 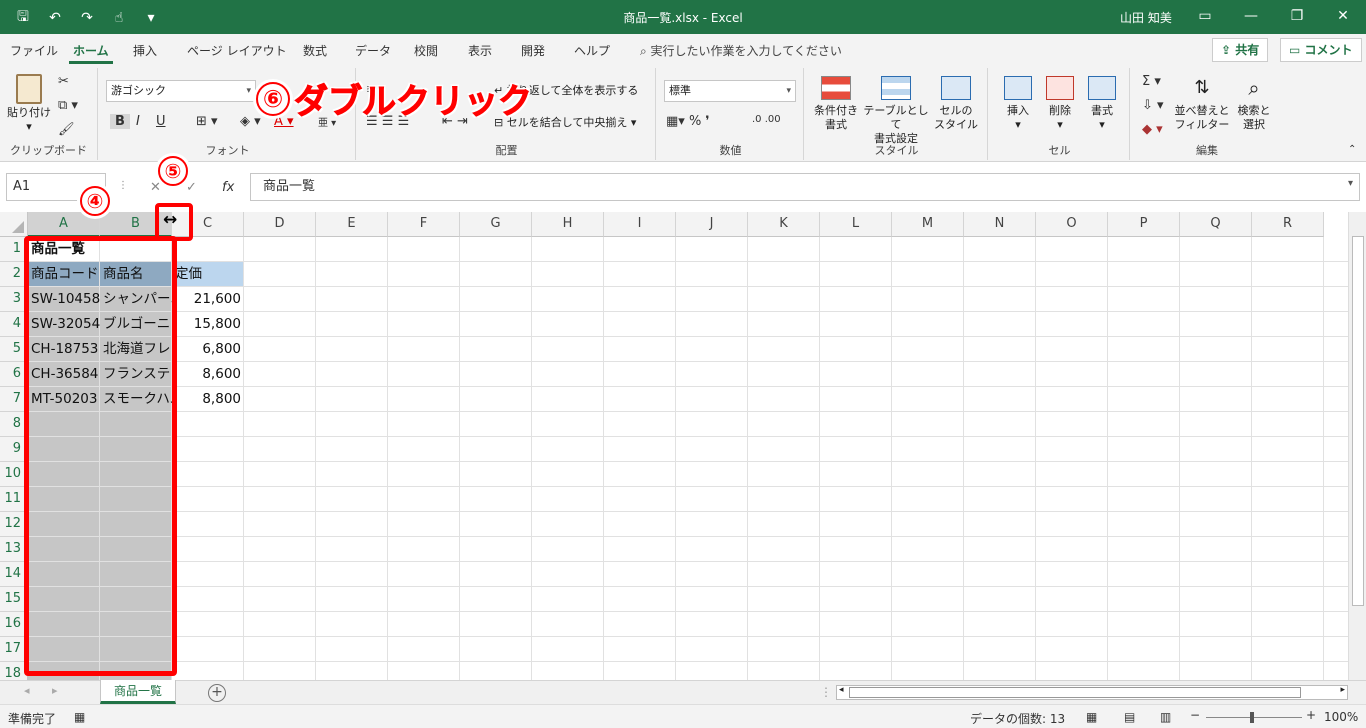 I want to click on select-all-button, so click(x=14, y=224).